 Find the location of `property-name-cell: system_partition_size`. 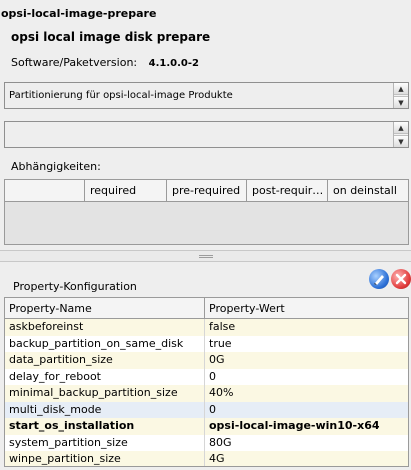

property-name-cell: system_partition_size is located at coordinates (105, 442).